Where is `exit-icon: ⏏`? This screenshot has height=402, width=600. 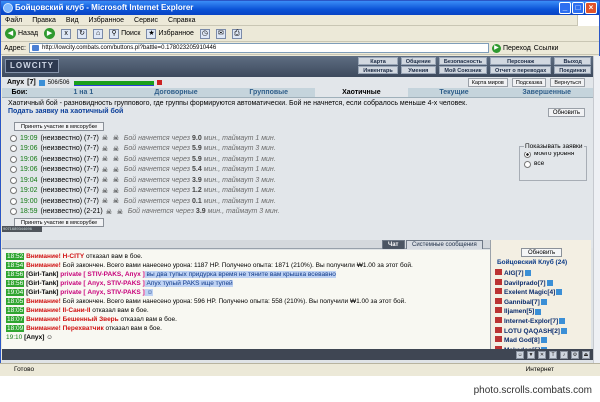 exit-icon: ⏏ is located at coordinates (586, 354).